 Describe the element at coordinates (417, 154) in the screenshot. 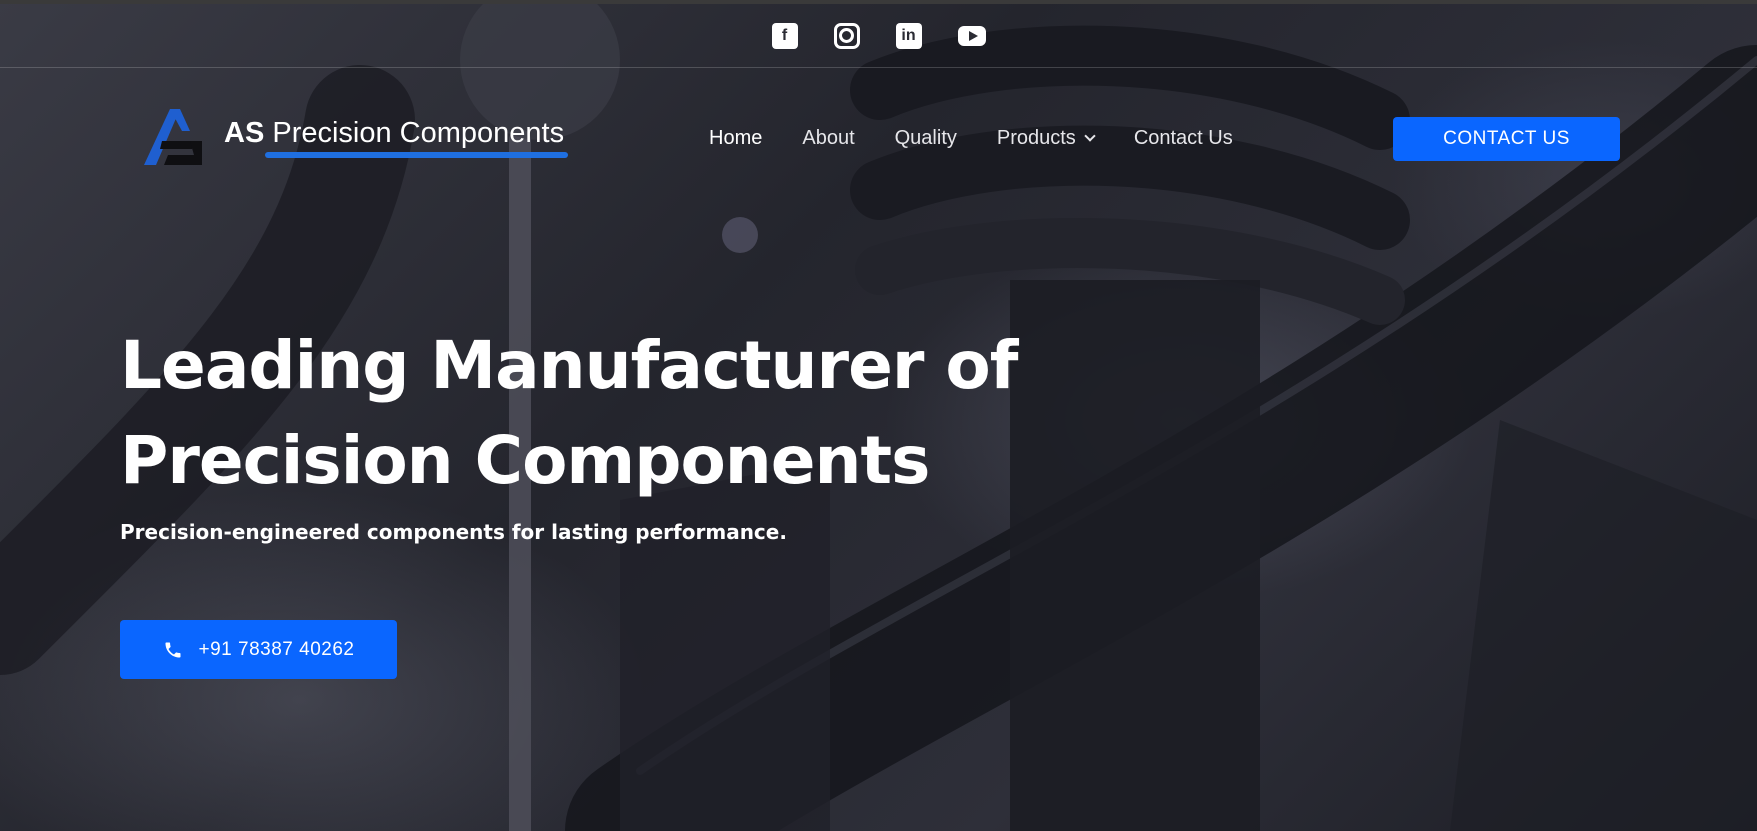

I see `brand-underline` at that location.